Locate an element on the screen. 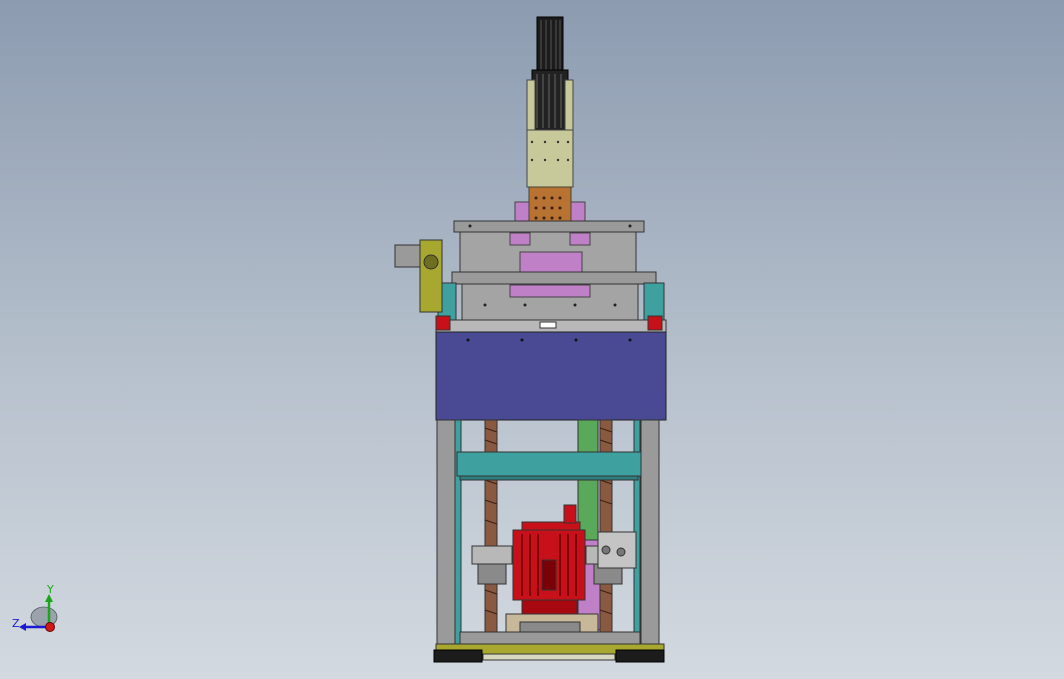  upper-press-frame is located at coordinates (530, 267).